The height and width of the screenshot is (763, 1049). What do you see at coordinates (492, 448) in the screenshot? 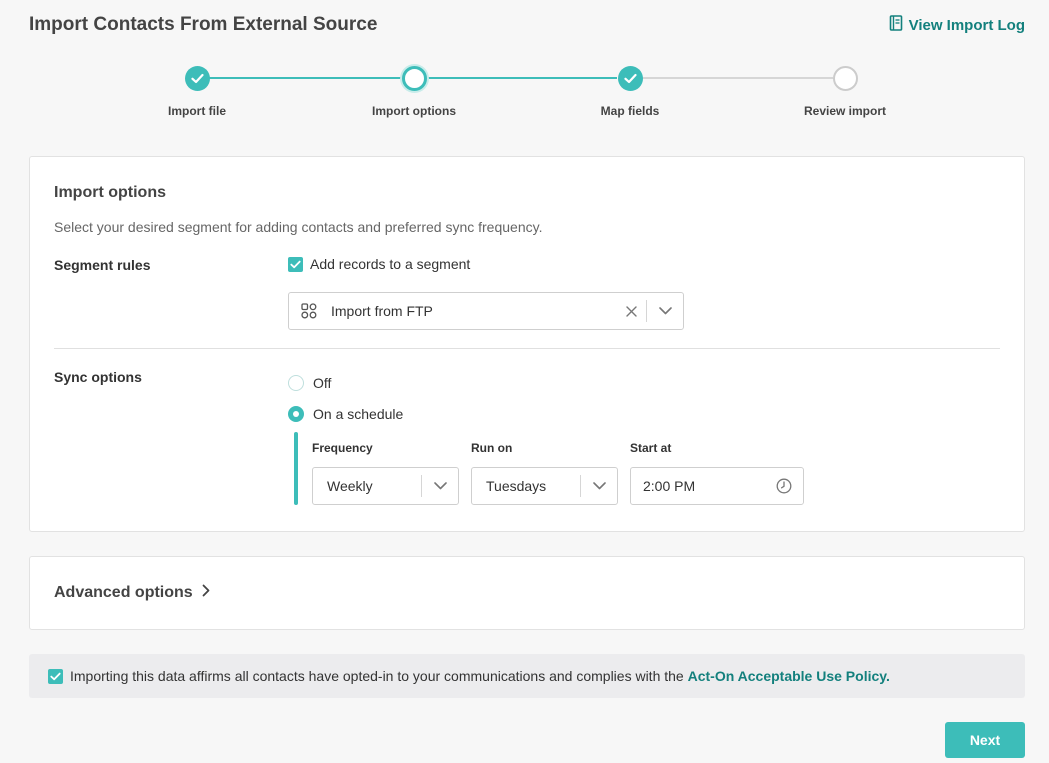
I see `run-on-label: Run on` at bounding box center [492, 448].